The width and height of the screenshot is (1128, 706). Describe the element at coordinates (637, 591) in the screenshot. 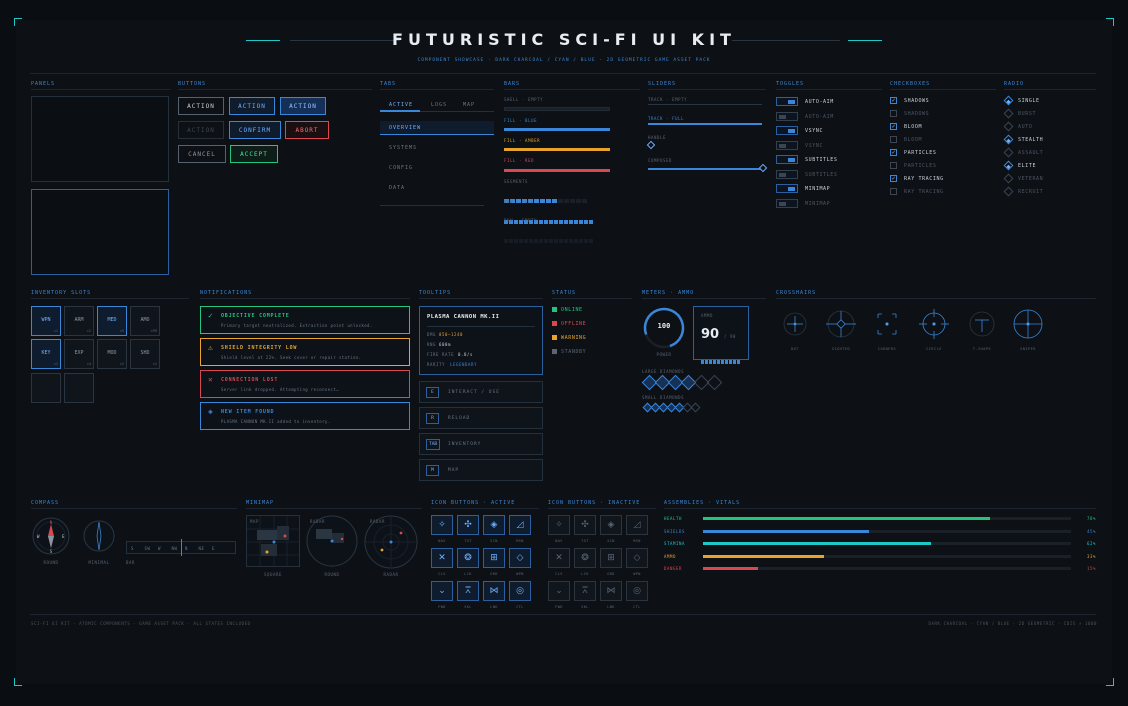

I see `icon-button-ctl-inactive: ◎` at that location.